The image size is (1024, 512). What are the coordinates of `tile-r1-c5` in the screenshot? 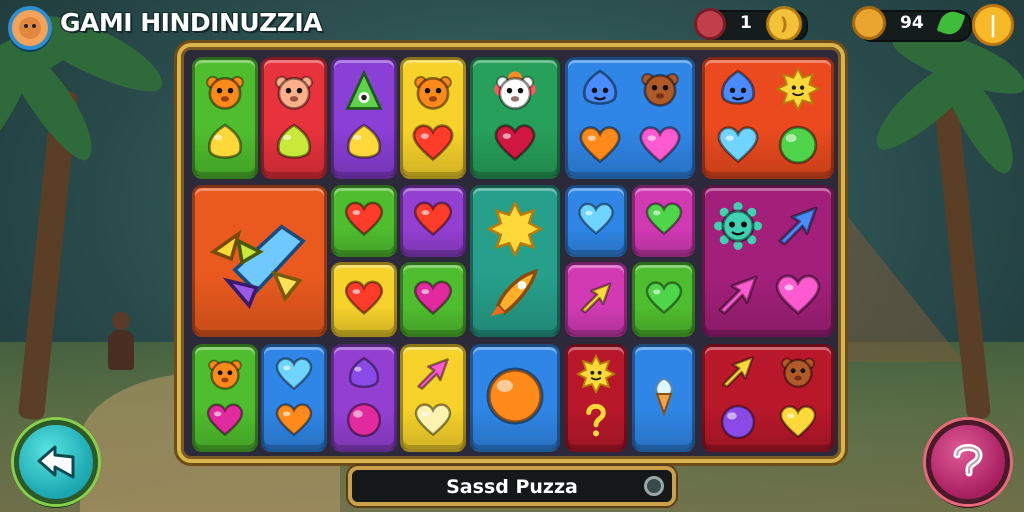 It's located at (515, 118).